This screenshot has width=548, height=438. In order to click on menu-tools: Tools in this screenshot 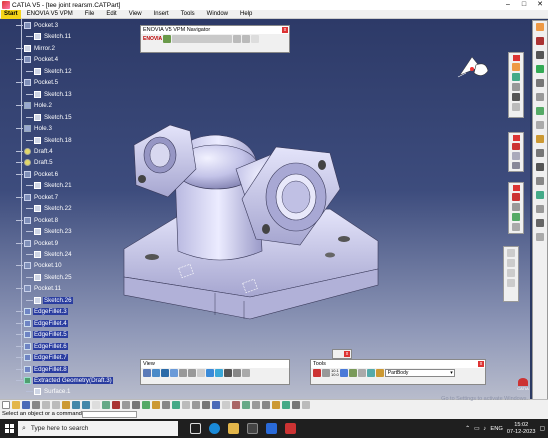, I will do `click(188, 14)`.